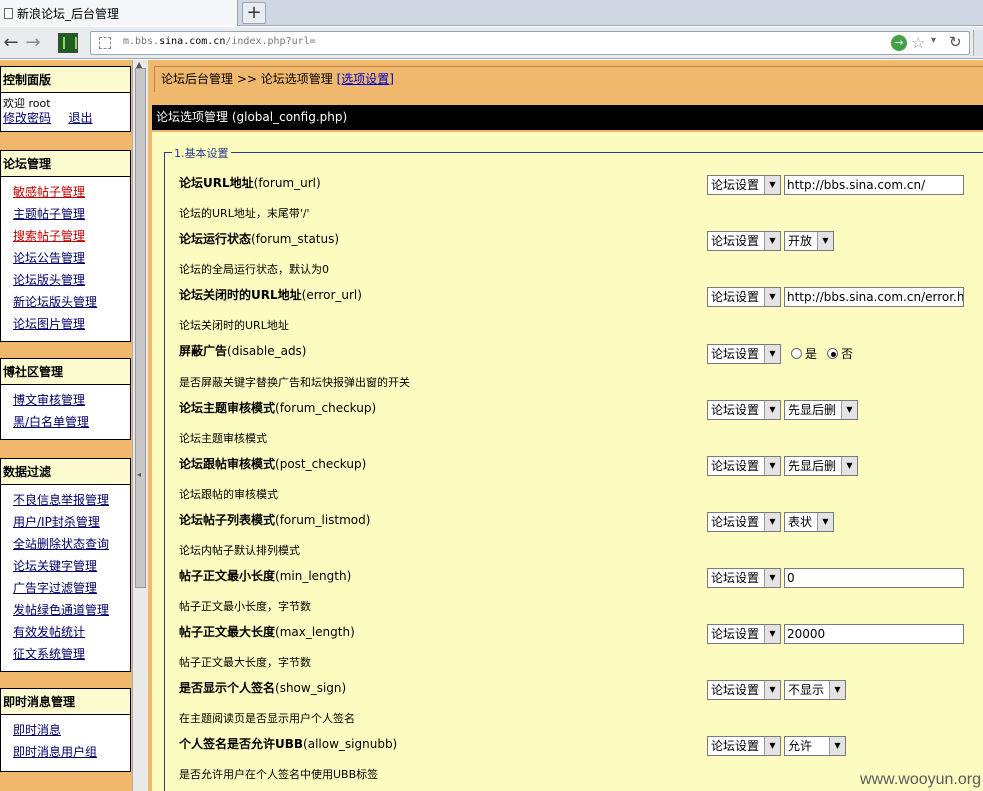  What do you see at coordinates (71, 400) in the screenshot?
I see `sidebar-item-blog-review: 博文审核管理` at bounding box center [71, 400].